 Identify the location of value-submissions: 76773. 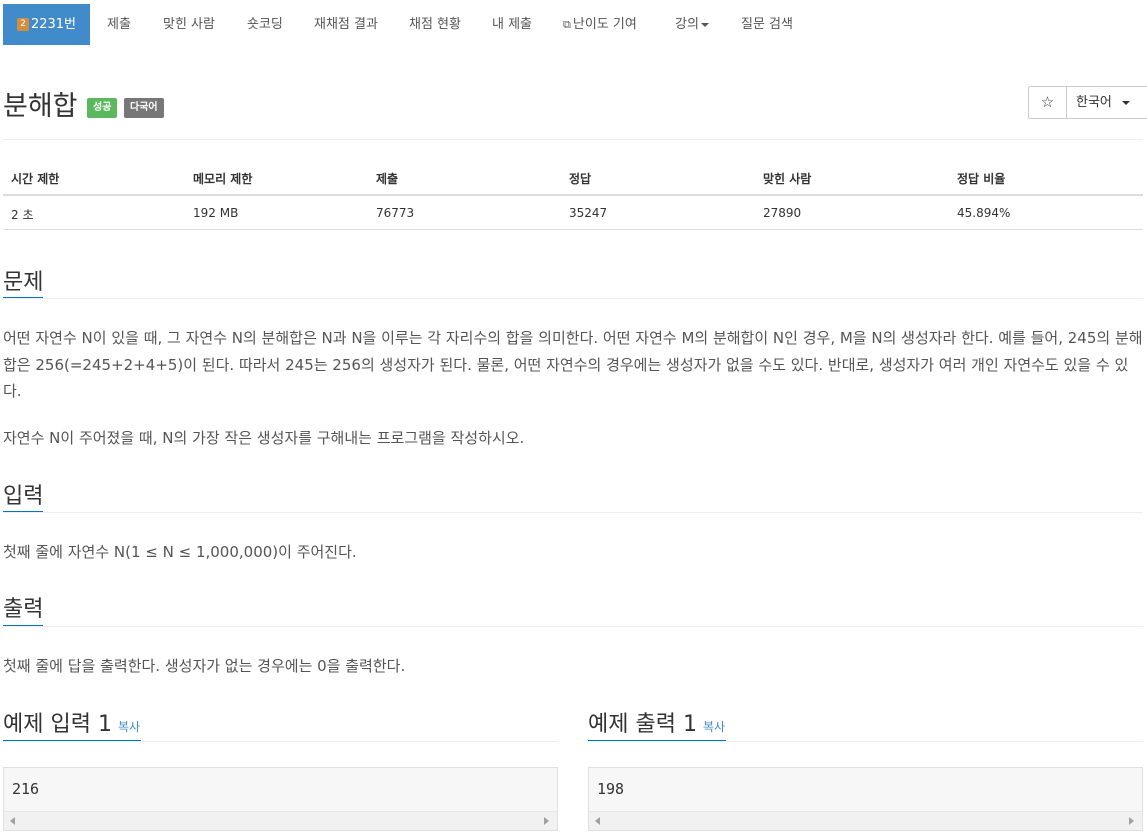
(395, 213).